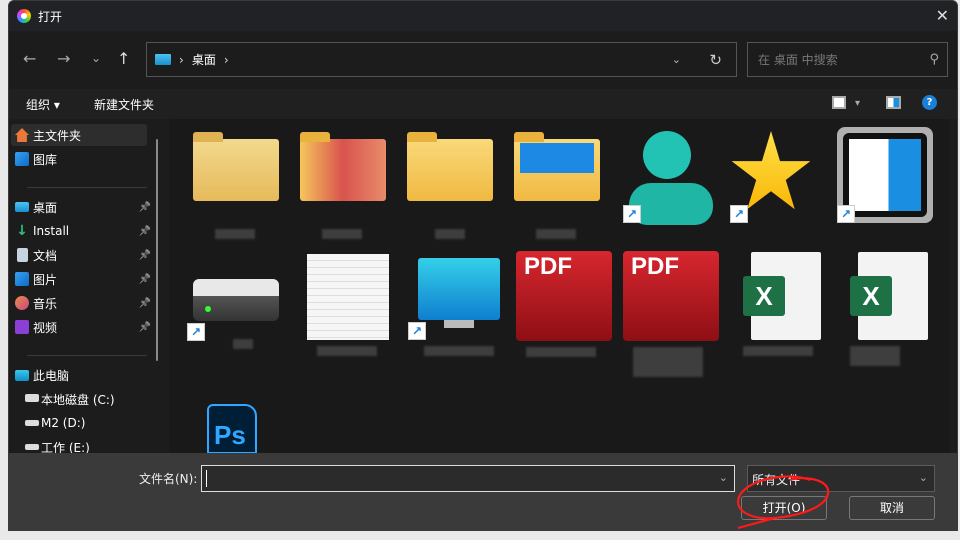 The height and width of the screenshot is (540, 960). Describe the element at coordinates (79, 375) in the screenshot. I see `sidebar-item-this-pc: 此电脑` at that location.